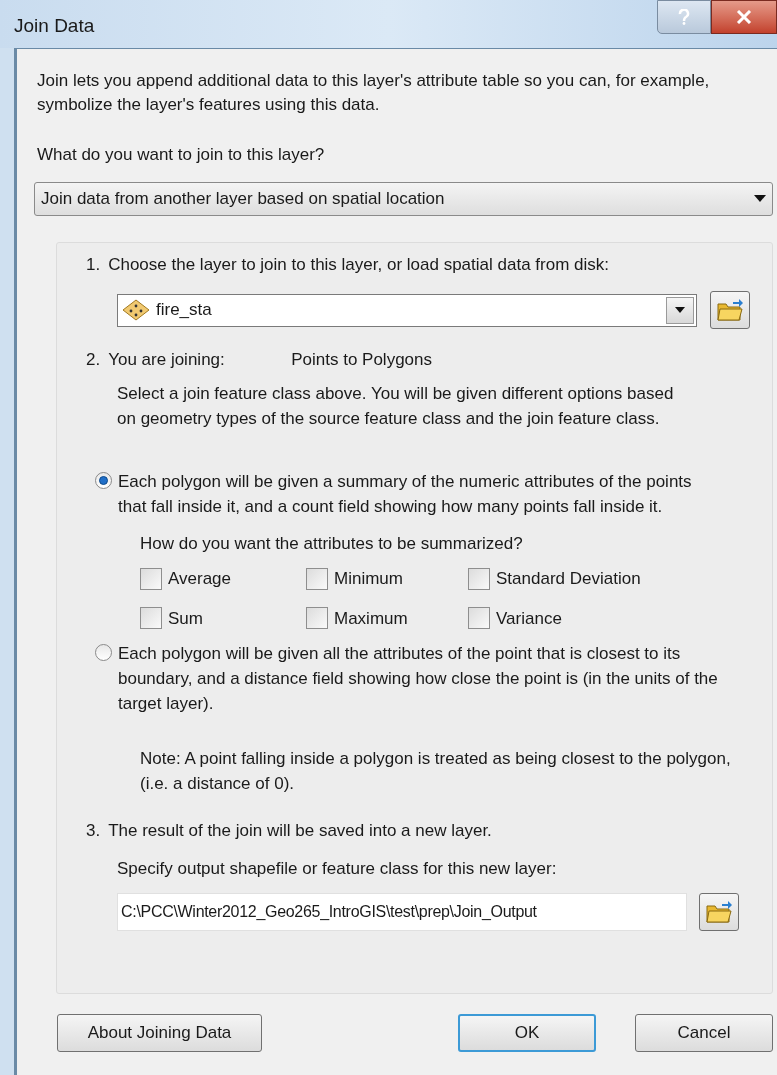 The height and width of the screenshot is (1075, 777). Describe the element at coordinates (368, 579) in the screenshot. I see `checkbox-label: Minimum` at that location.